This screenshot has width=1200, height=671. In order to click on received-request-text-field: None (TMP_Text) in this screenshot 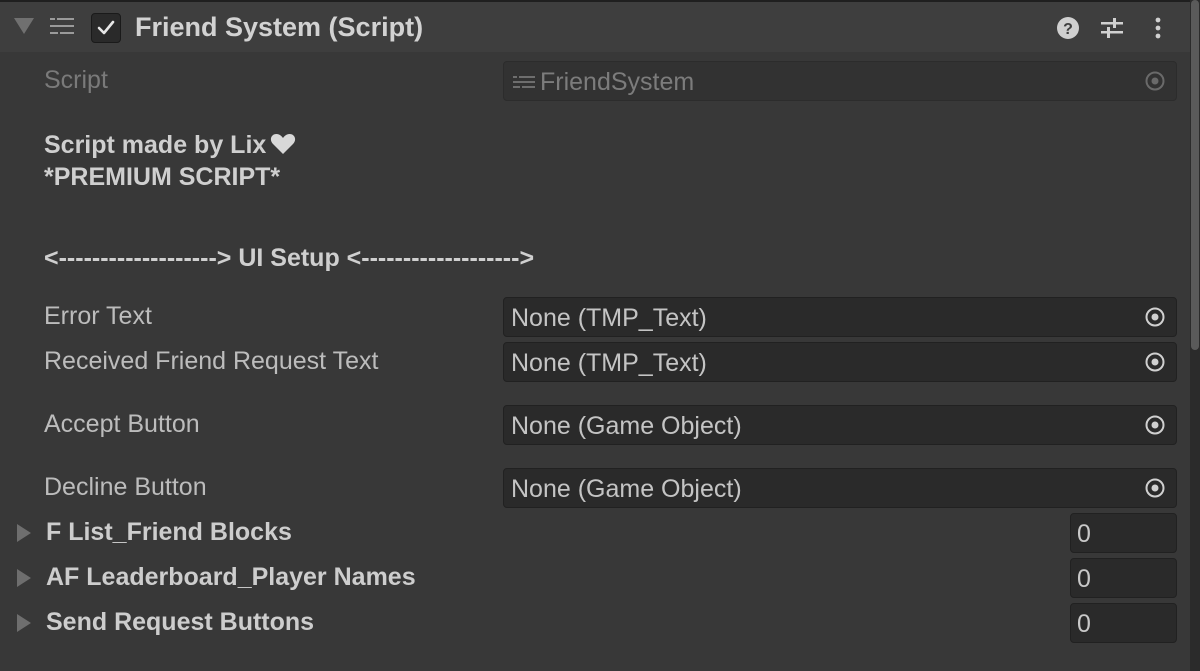, I will do `click(840, 362)`.